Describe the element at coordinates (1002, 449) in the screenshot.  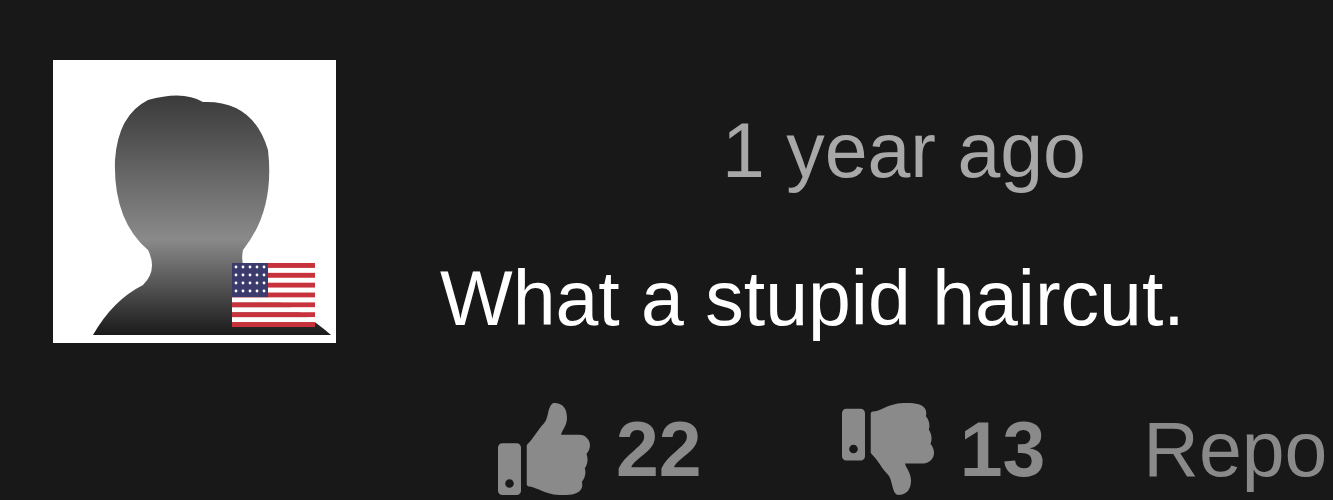
I see `dislike-count: 13` at that location.